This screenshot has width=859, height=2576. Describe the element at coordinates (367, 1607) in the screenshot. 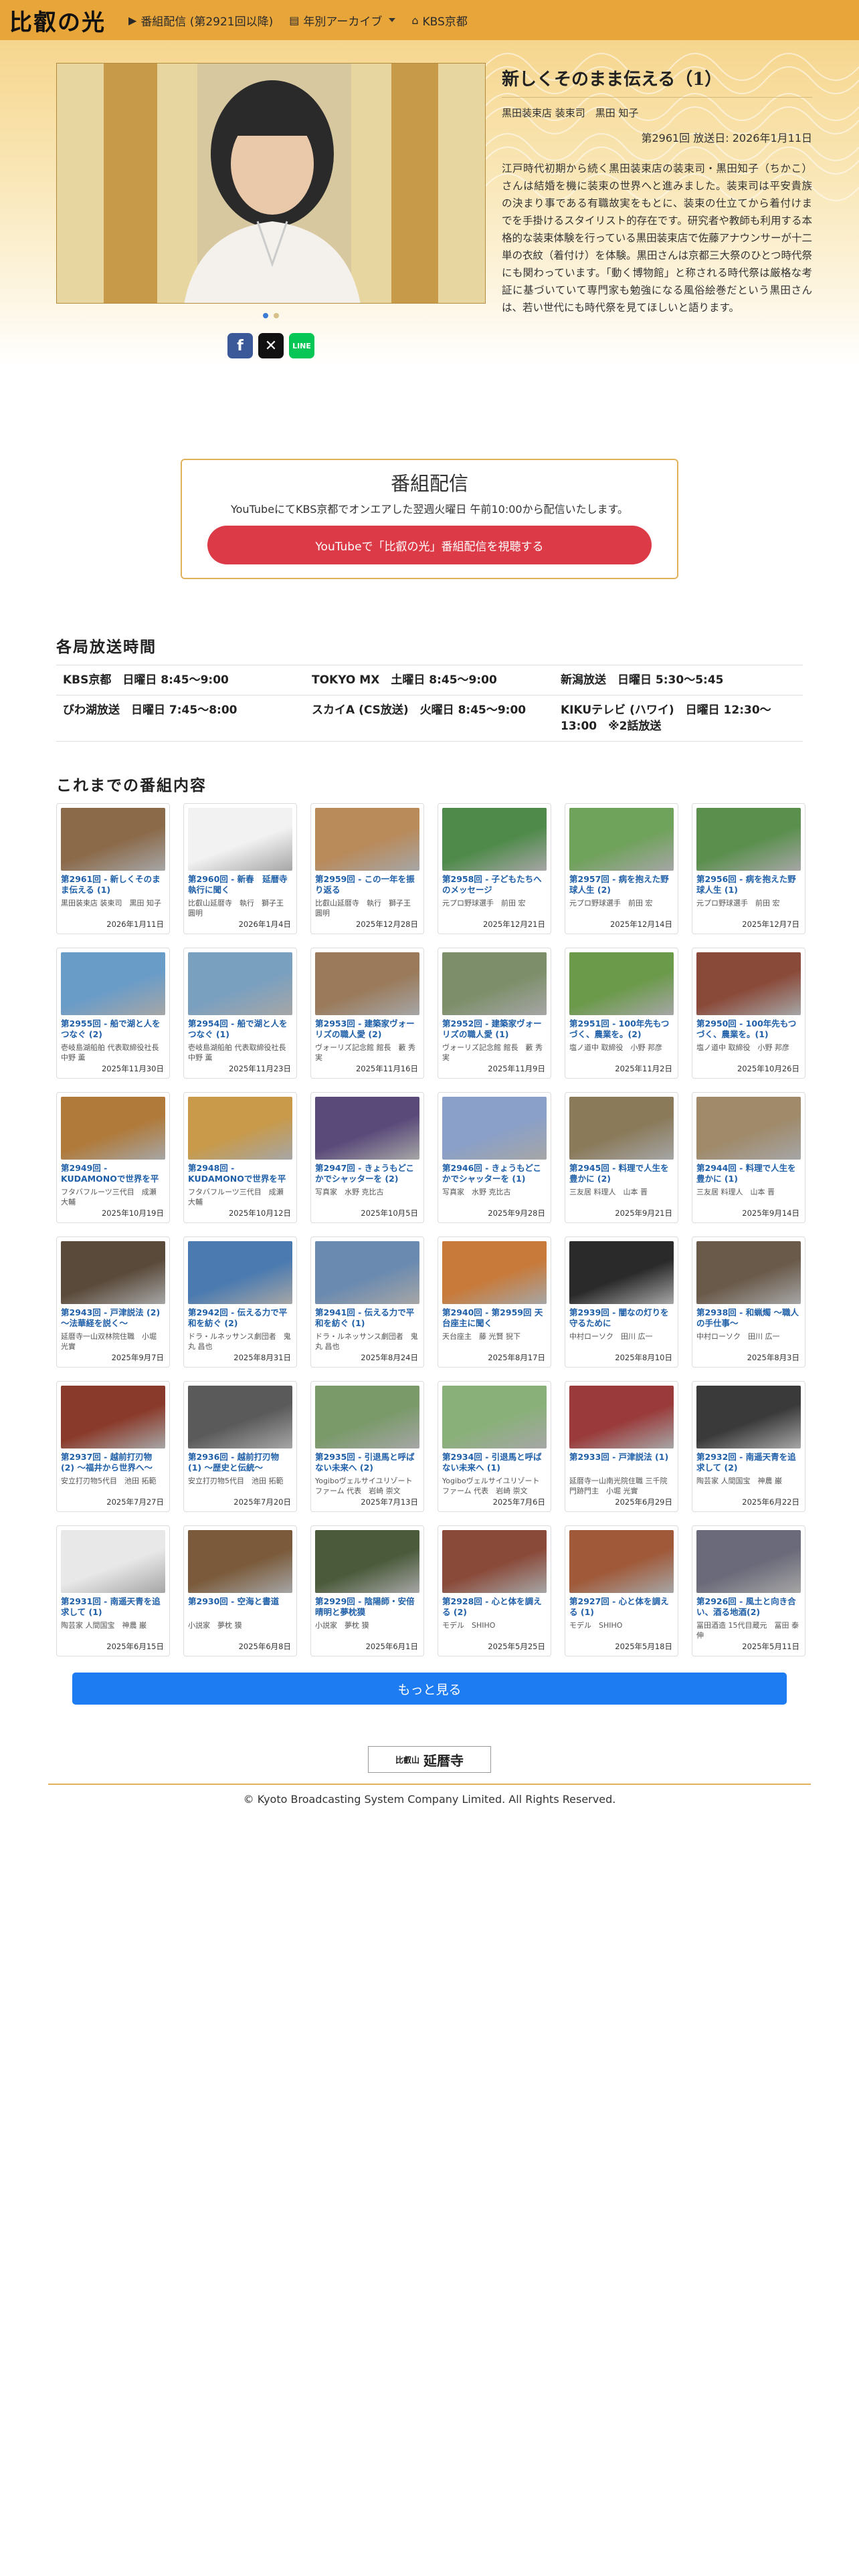

I see `episode-card-title: 第2929回 - 陰陽師・安倍晴明と夢枕獏` at that location.